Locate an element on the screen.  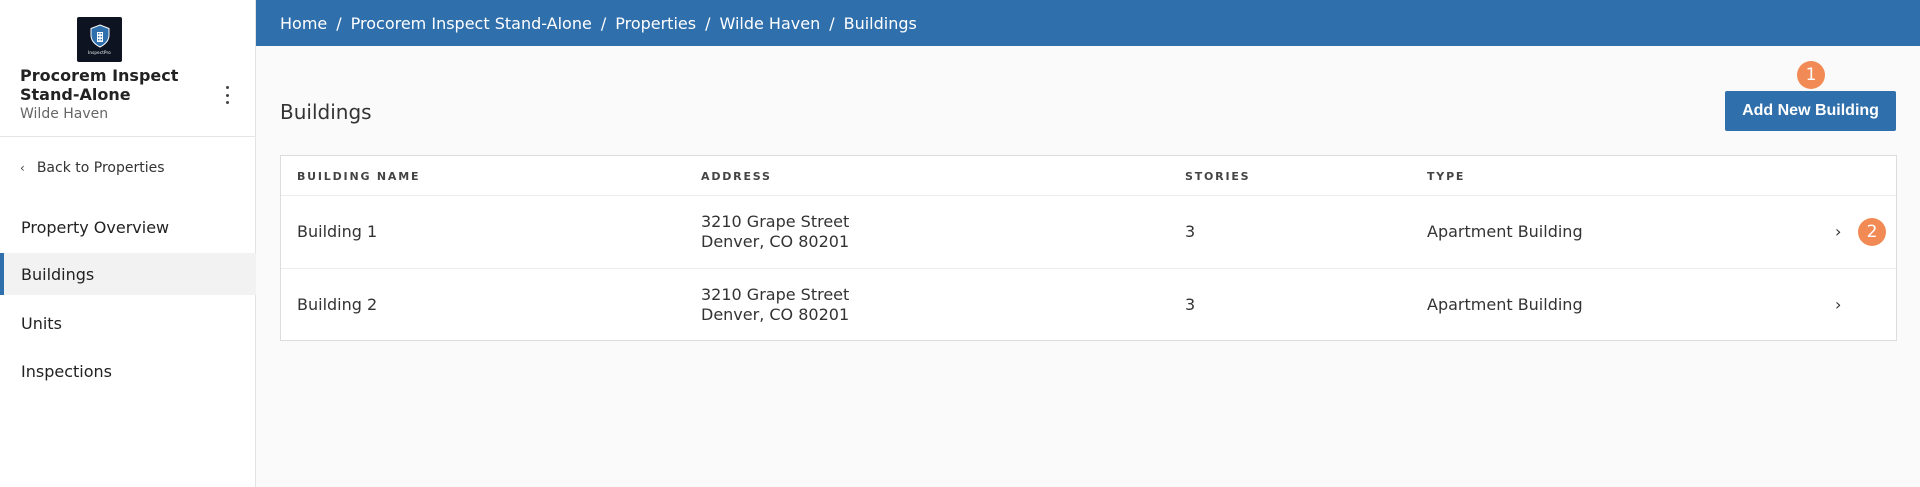
shield-building-icon is located at coordinates (99, 36).